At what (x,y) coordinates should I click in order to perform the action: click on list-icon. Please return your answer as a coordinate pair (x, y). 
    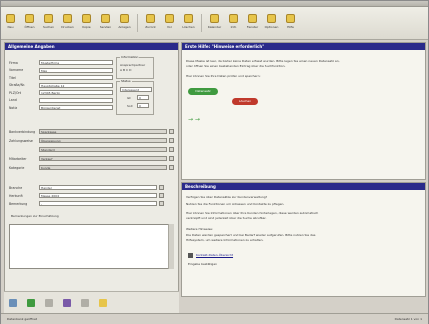
    Looking at the image, I should click on (85, 302).